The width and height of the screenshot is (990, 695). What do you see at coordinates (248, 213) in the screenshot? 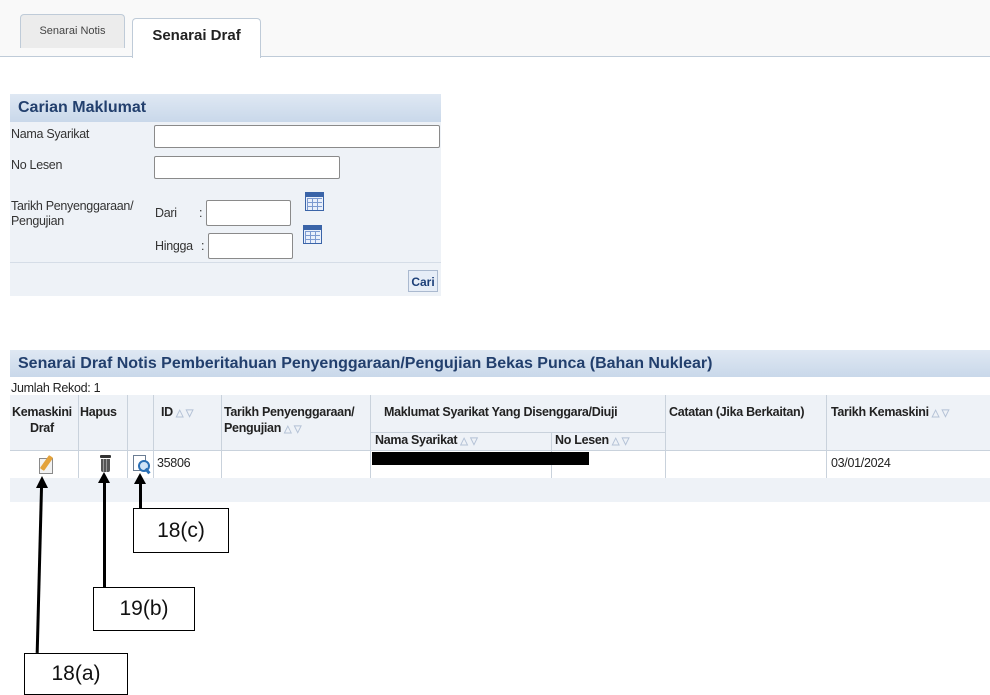
I see `dari-date-input` at bounding box center [248, 213].